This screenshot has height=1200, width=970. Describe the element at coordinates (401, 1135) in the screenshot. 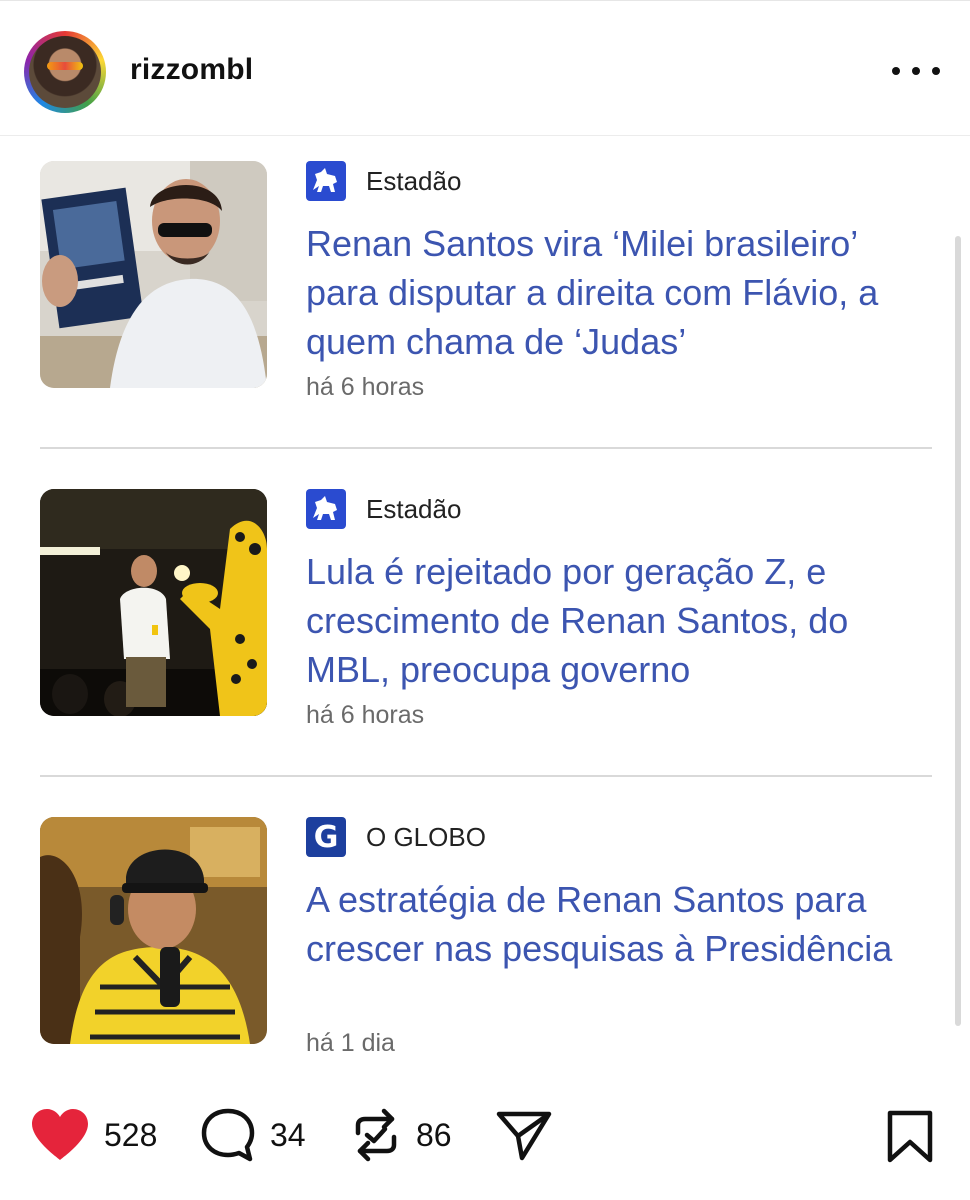

I see `repost-button: 86` at that location.